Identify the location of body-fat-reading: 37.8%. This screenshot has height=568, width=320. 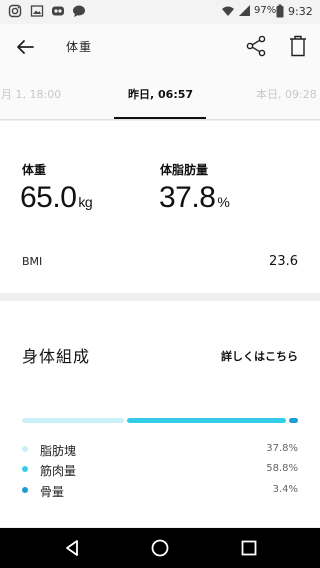
(194, 198).